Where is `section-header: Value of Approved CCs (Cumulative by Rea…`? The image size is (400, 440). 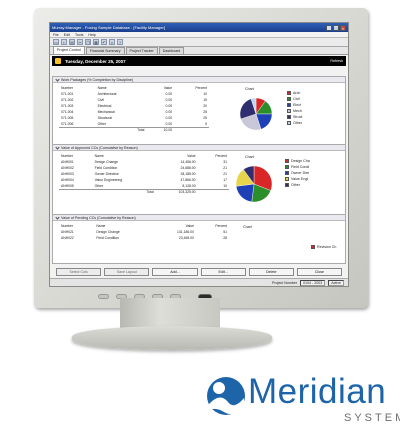 section-header: Value of Approved CCs (Cumulative by Rea… is located at coordinates (199, 148).